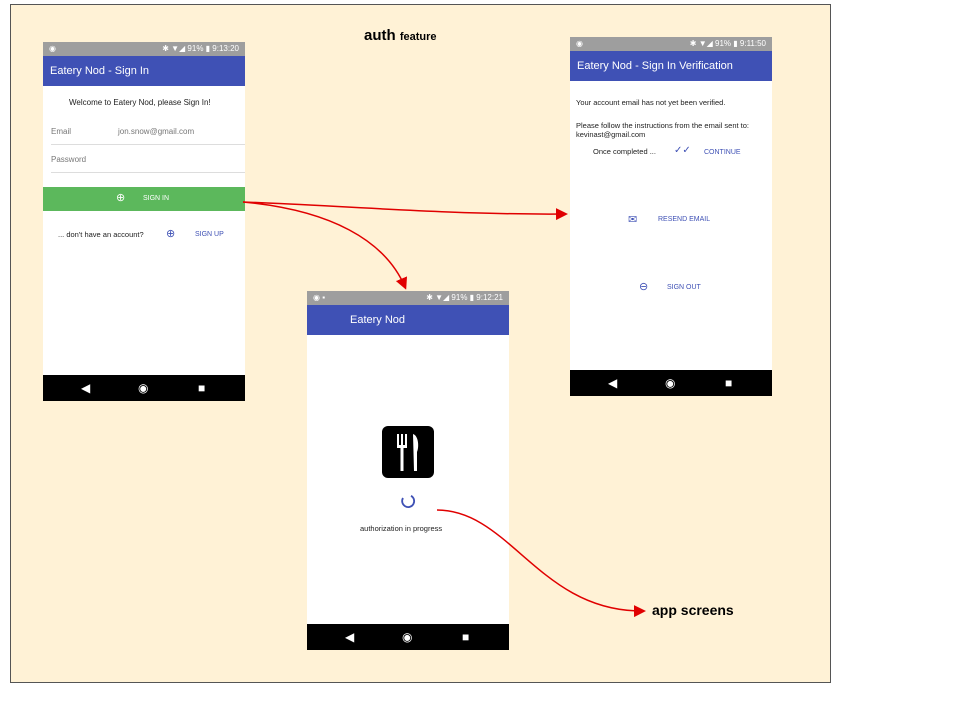 This screenshot has height=720, width=960. I want to click on app-screens-label: app screens, so click(693, 610).